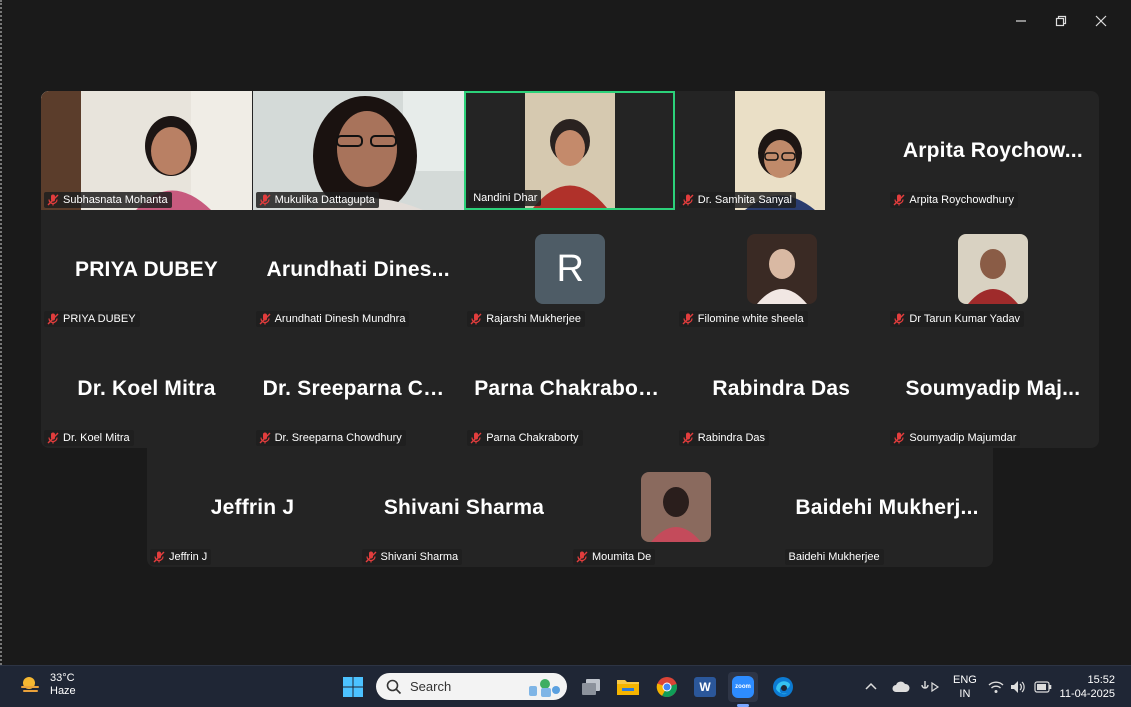 The width and height of the screenshot is (1131, 707). I want to click on participant-tile: Soumyadip Maj... Soumyadip Majumdar, so click(992, 388).